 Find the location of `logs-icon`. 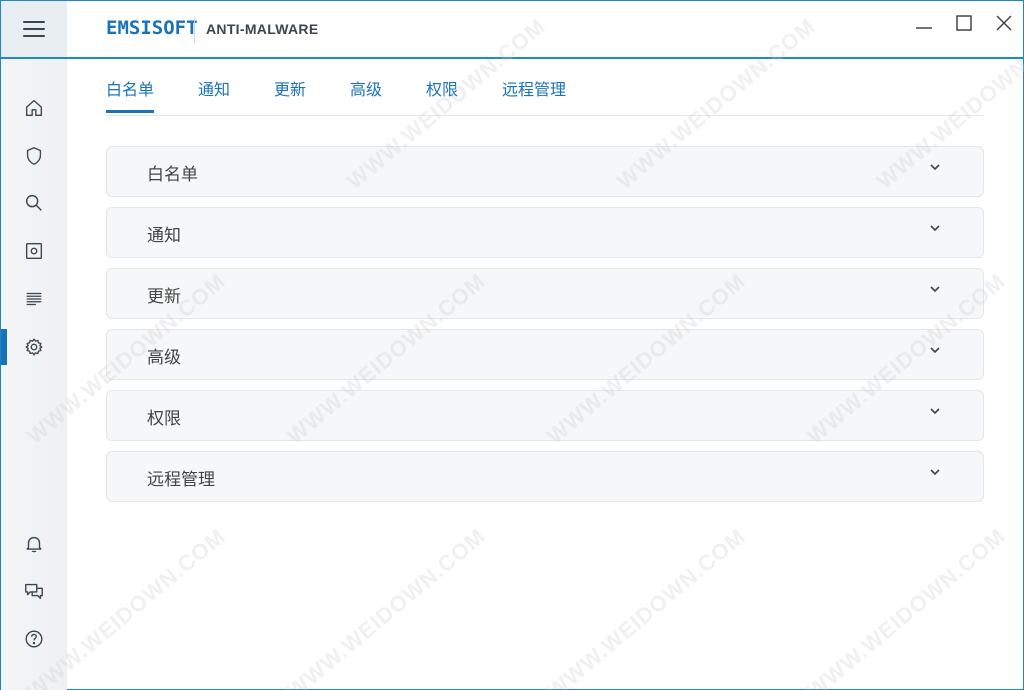

logs-icon is located at coordinates (34, 299).